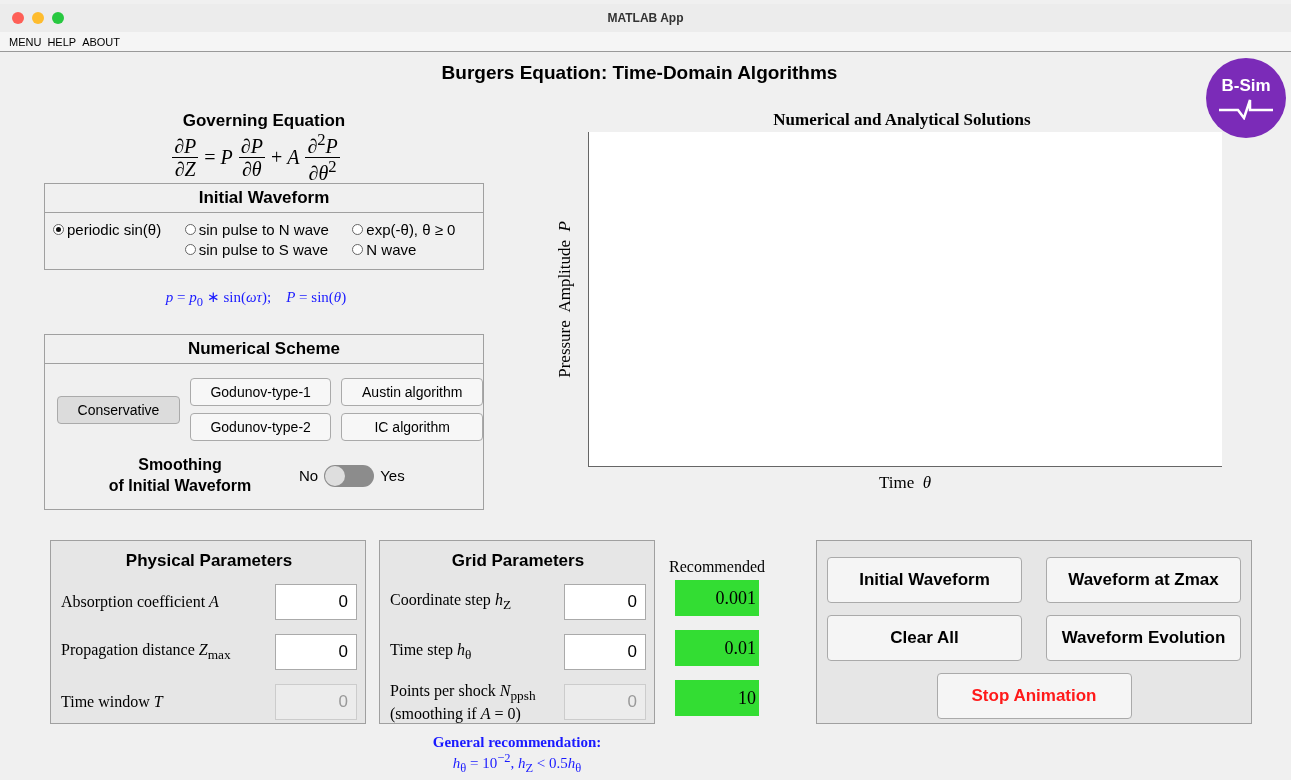  What do you see at coordinates (1246, 86) in the screenshot?
I see `logo-text: B-Sim` at bounding box center [1246, 86].